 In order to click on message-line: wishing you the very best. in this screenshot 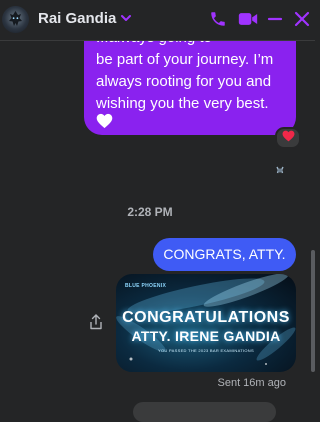, I will do `click(182, 103)`.